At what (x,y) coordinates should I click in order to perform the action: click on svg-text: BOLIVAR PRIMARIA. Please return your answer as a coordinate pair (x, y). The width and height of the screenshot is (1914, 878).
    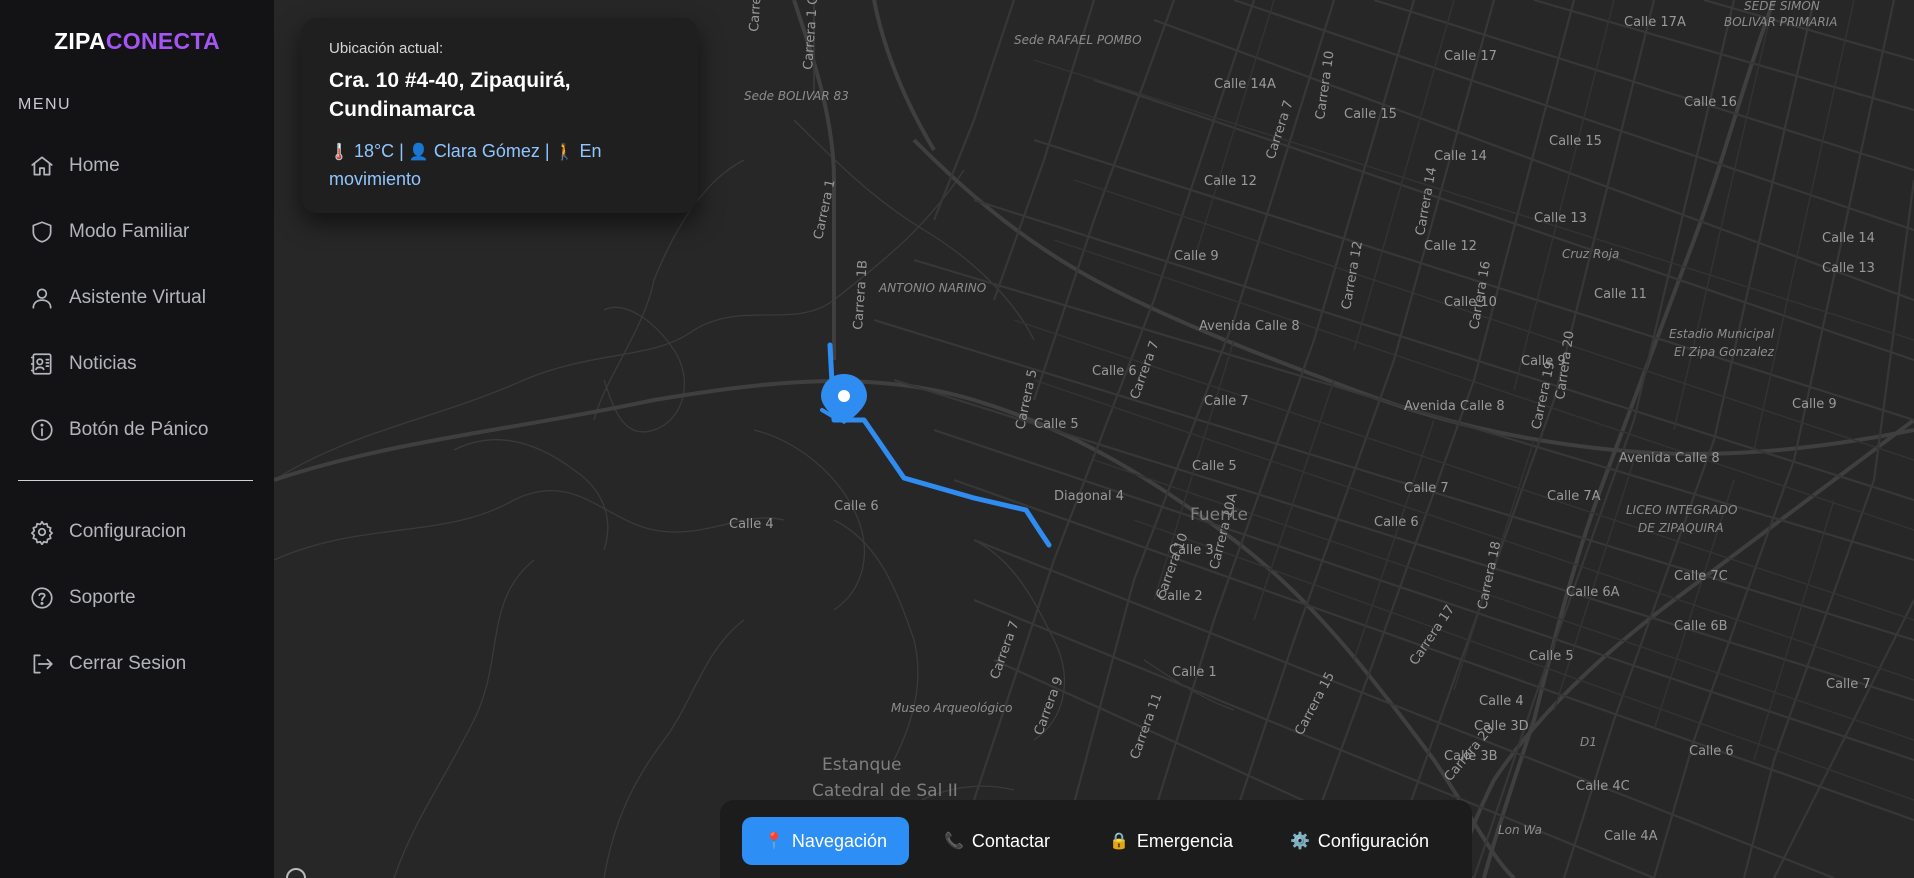
    Looking at the image, I should click on (1780, 22).